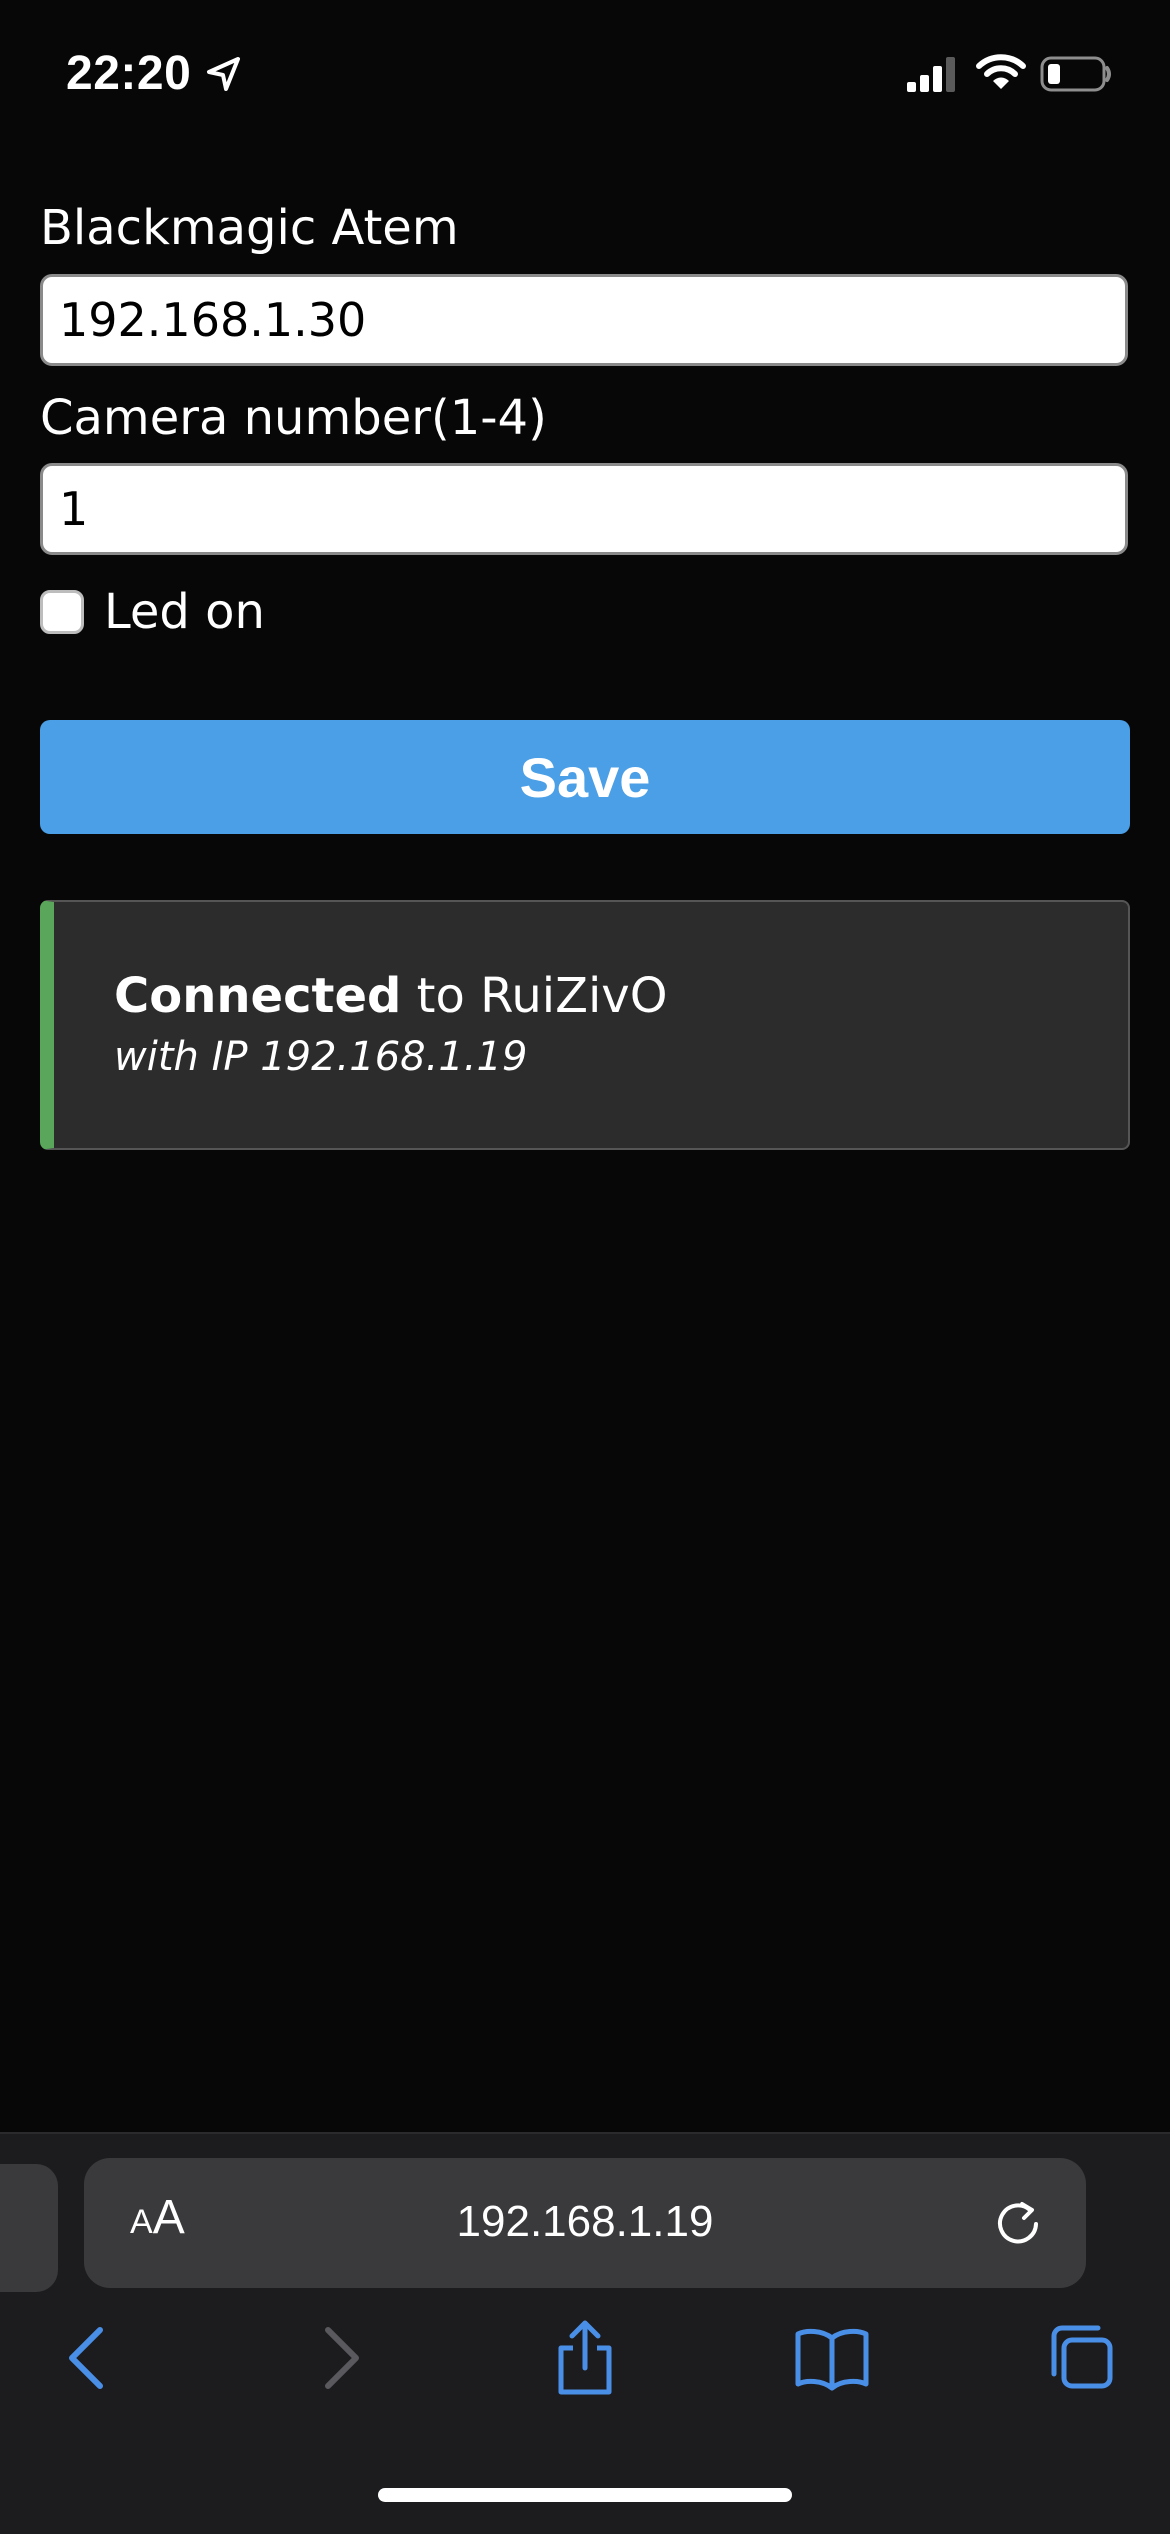 The image size is (1170, 2534). What do you see at coordinates (584, 509) in the screenshot?
I see `camera-number-input` at bounding box center [584, 509].